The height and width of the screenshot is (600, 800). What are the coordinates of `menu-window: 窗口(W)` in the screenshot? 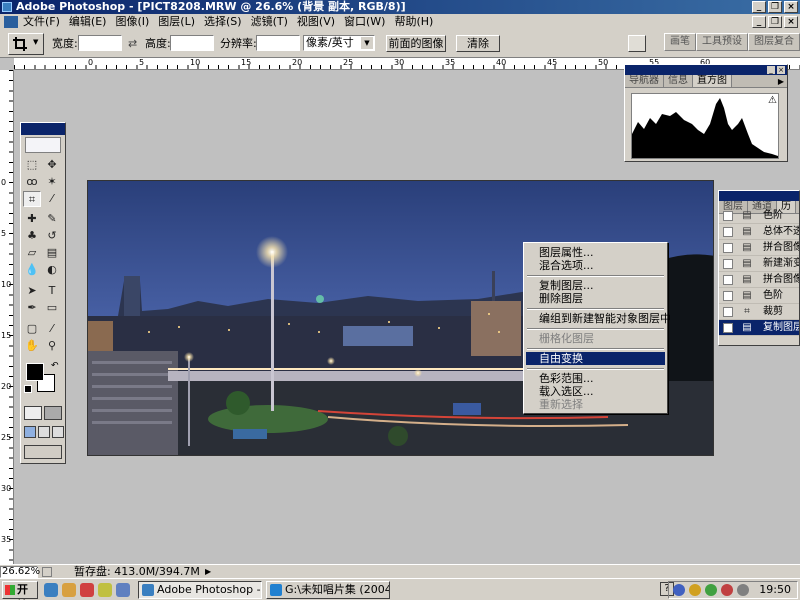 It's located at (366, 22).